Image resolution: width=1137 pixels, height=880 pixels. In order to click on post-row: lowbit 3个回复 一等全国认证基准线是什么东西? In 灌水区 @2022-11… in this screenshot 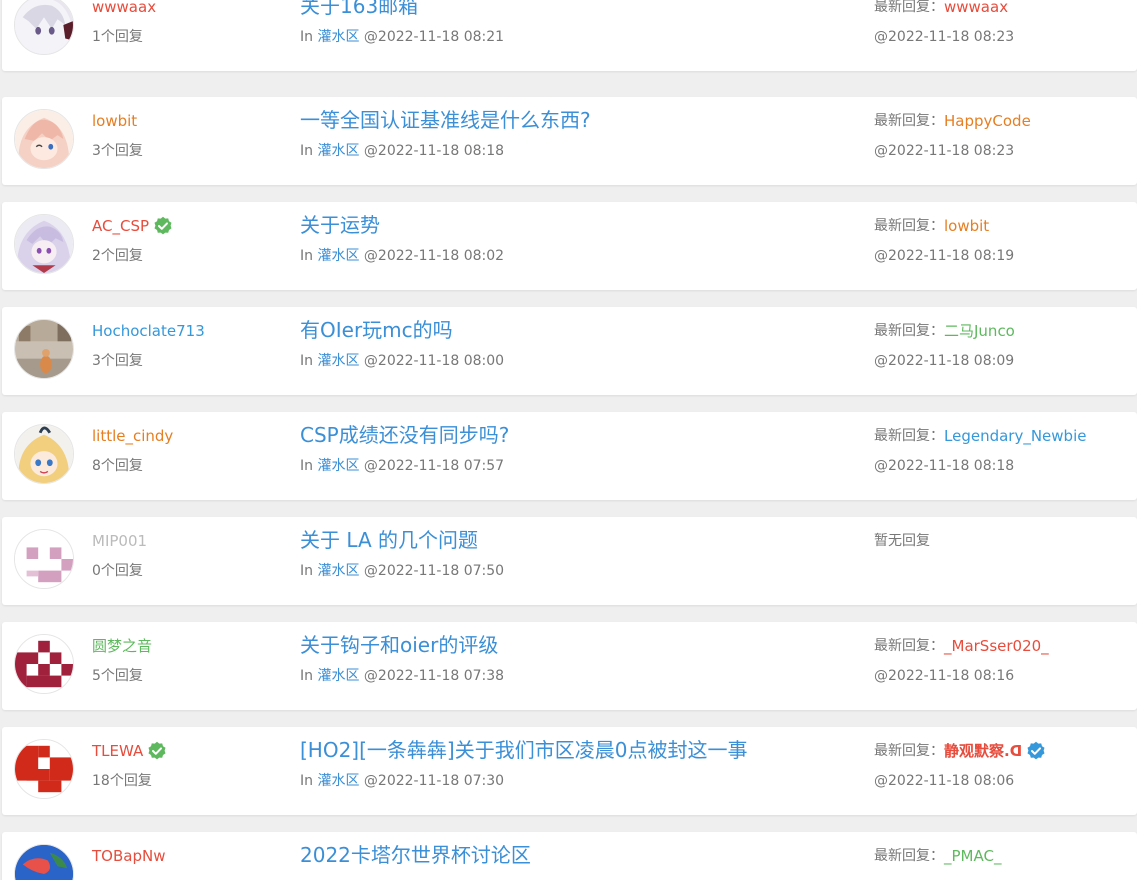, I will do `click(569, 141)`.